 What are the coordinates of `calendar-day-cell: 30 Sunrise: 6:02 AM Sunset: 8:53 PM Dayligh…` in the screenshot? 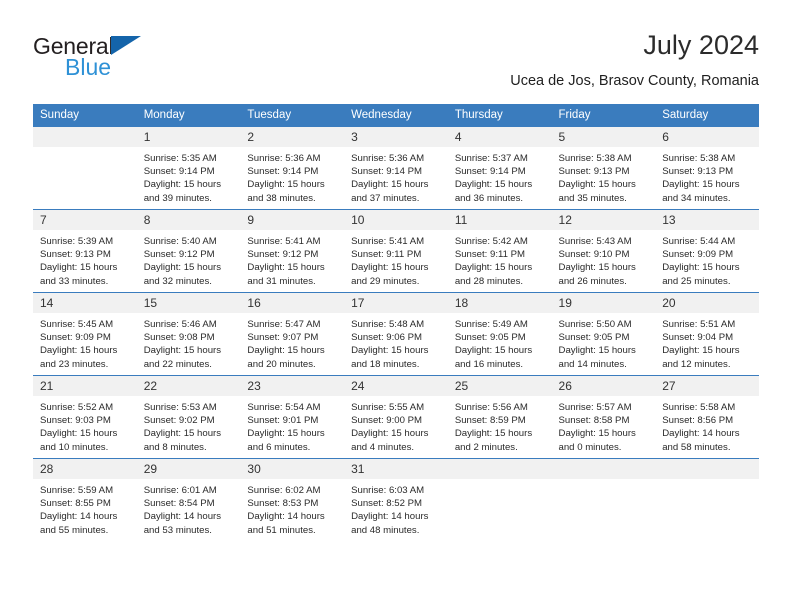 It's located at (292, 501).